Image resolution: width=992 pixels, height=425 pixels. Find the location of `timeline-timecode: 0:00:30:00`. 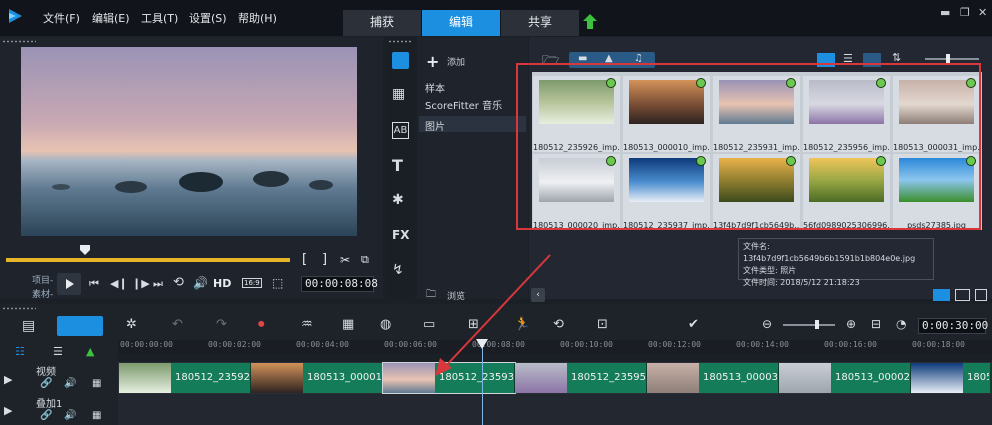

timeline-timecode: 0:00:30:00 is located at coordinates (953, 326).